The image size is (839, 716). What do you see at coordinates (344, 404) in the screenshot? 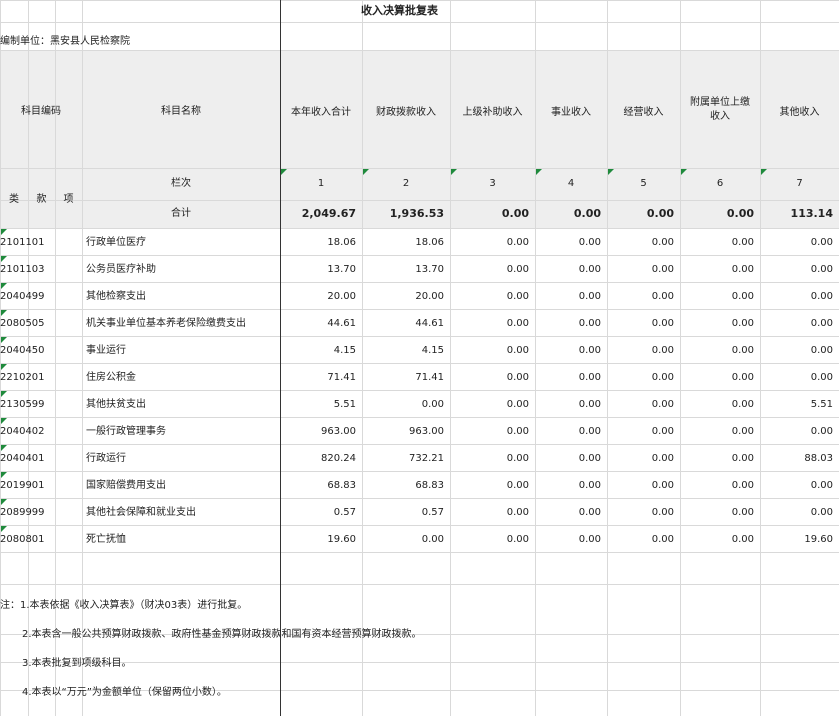
I see `row-value: 5.51` at bounding box center [344, 404].